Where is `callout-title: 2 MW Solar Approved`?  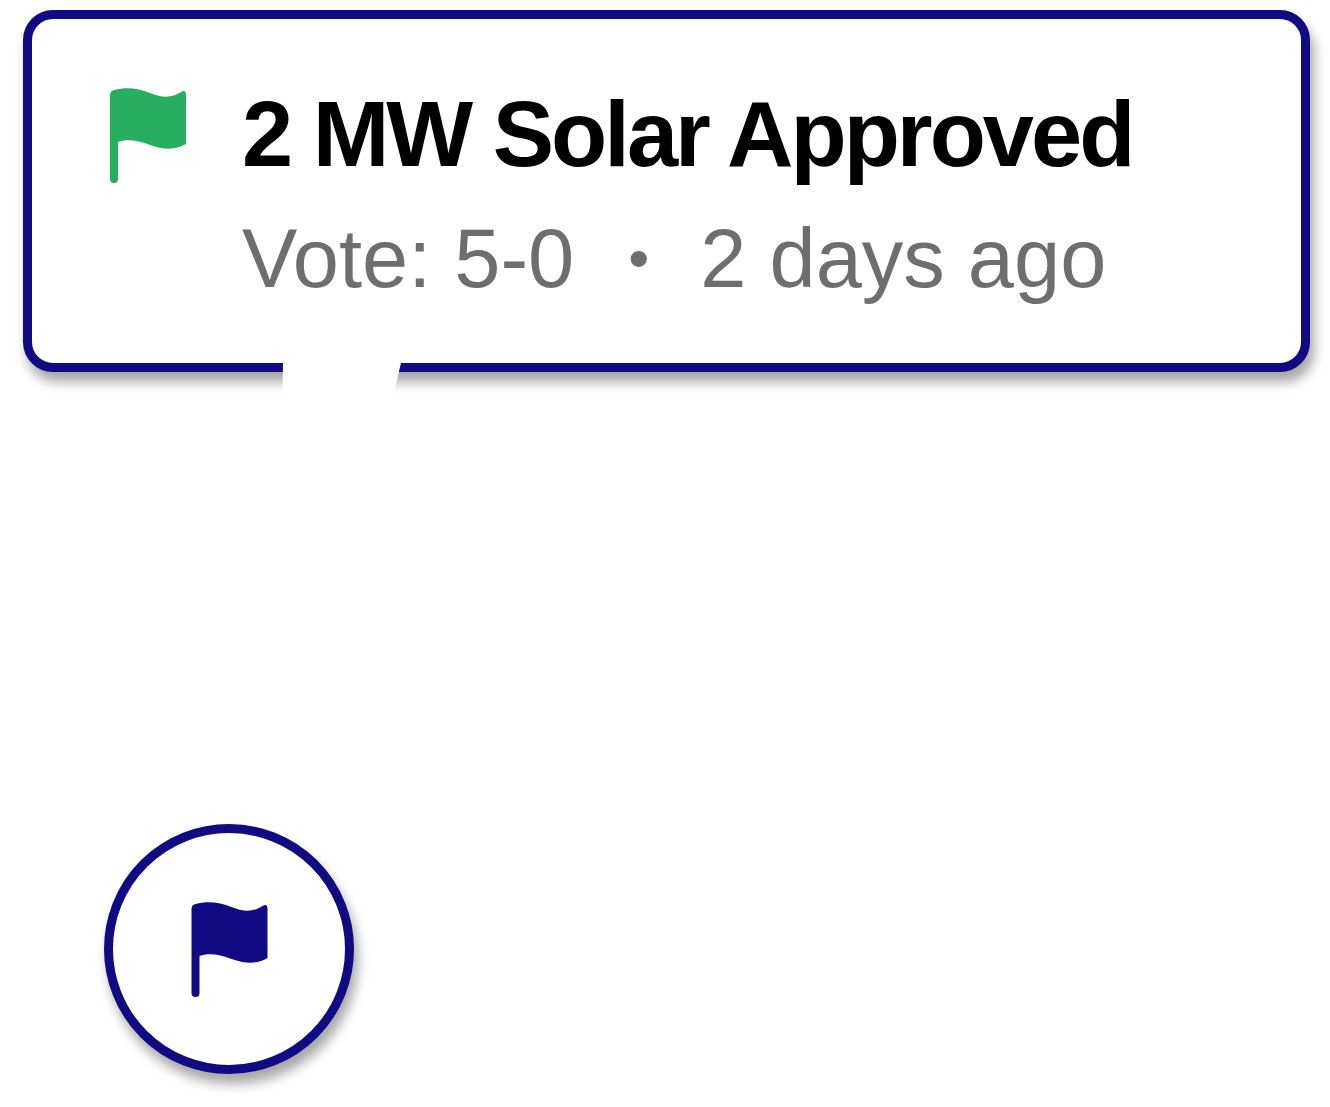 callout-title: 2 MW Solar Approved is located at coordinates (687, 134).